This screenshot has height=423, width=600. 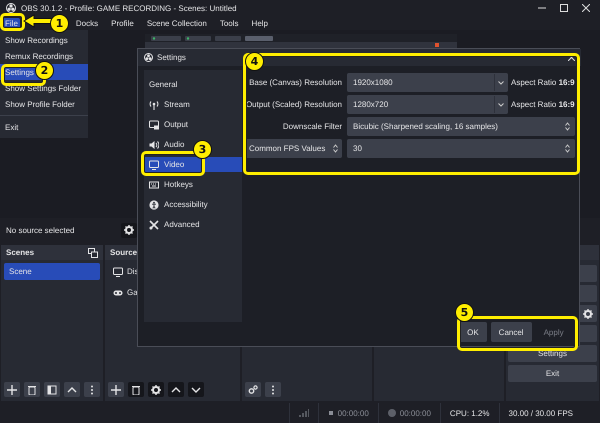 What do you see at coordinates (171, 57) in the screenshot?
I see `dialog-title: Settings` at bounding box center [171, 57].